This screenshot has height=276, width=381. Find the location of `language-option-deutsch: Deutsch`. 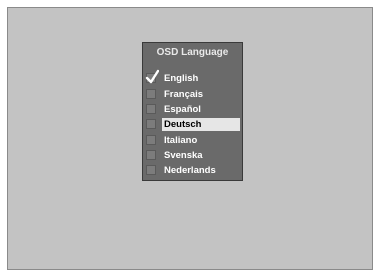

language-option-deutsch: Deutsch is located at coordinates (192, 124).